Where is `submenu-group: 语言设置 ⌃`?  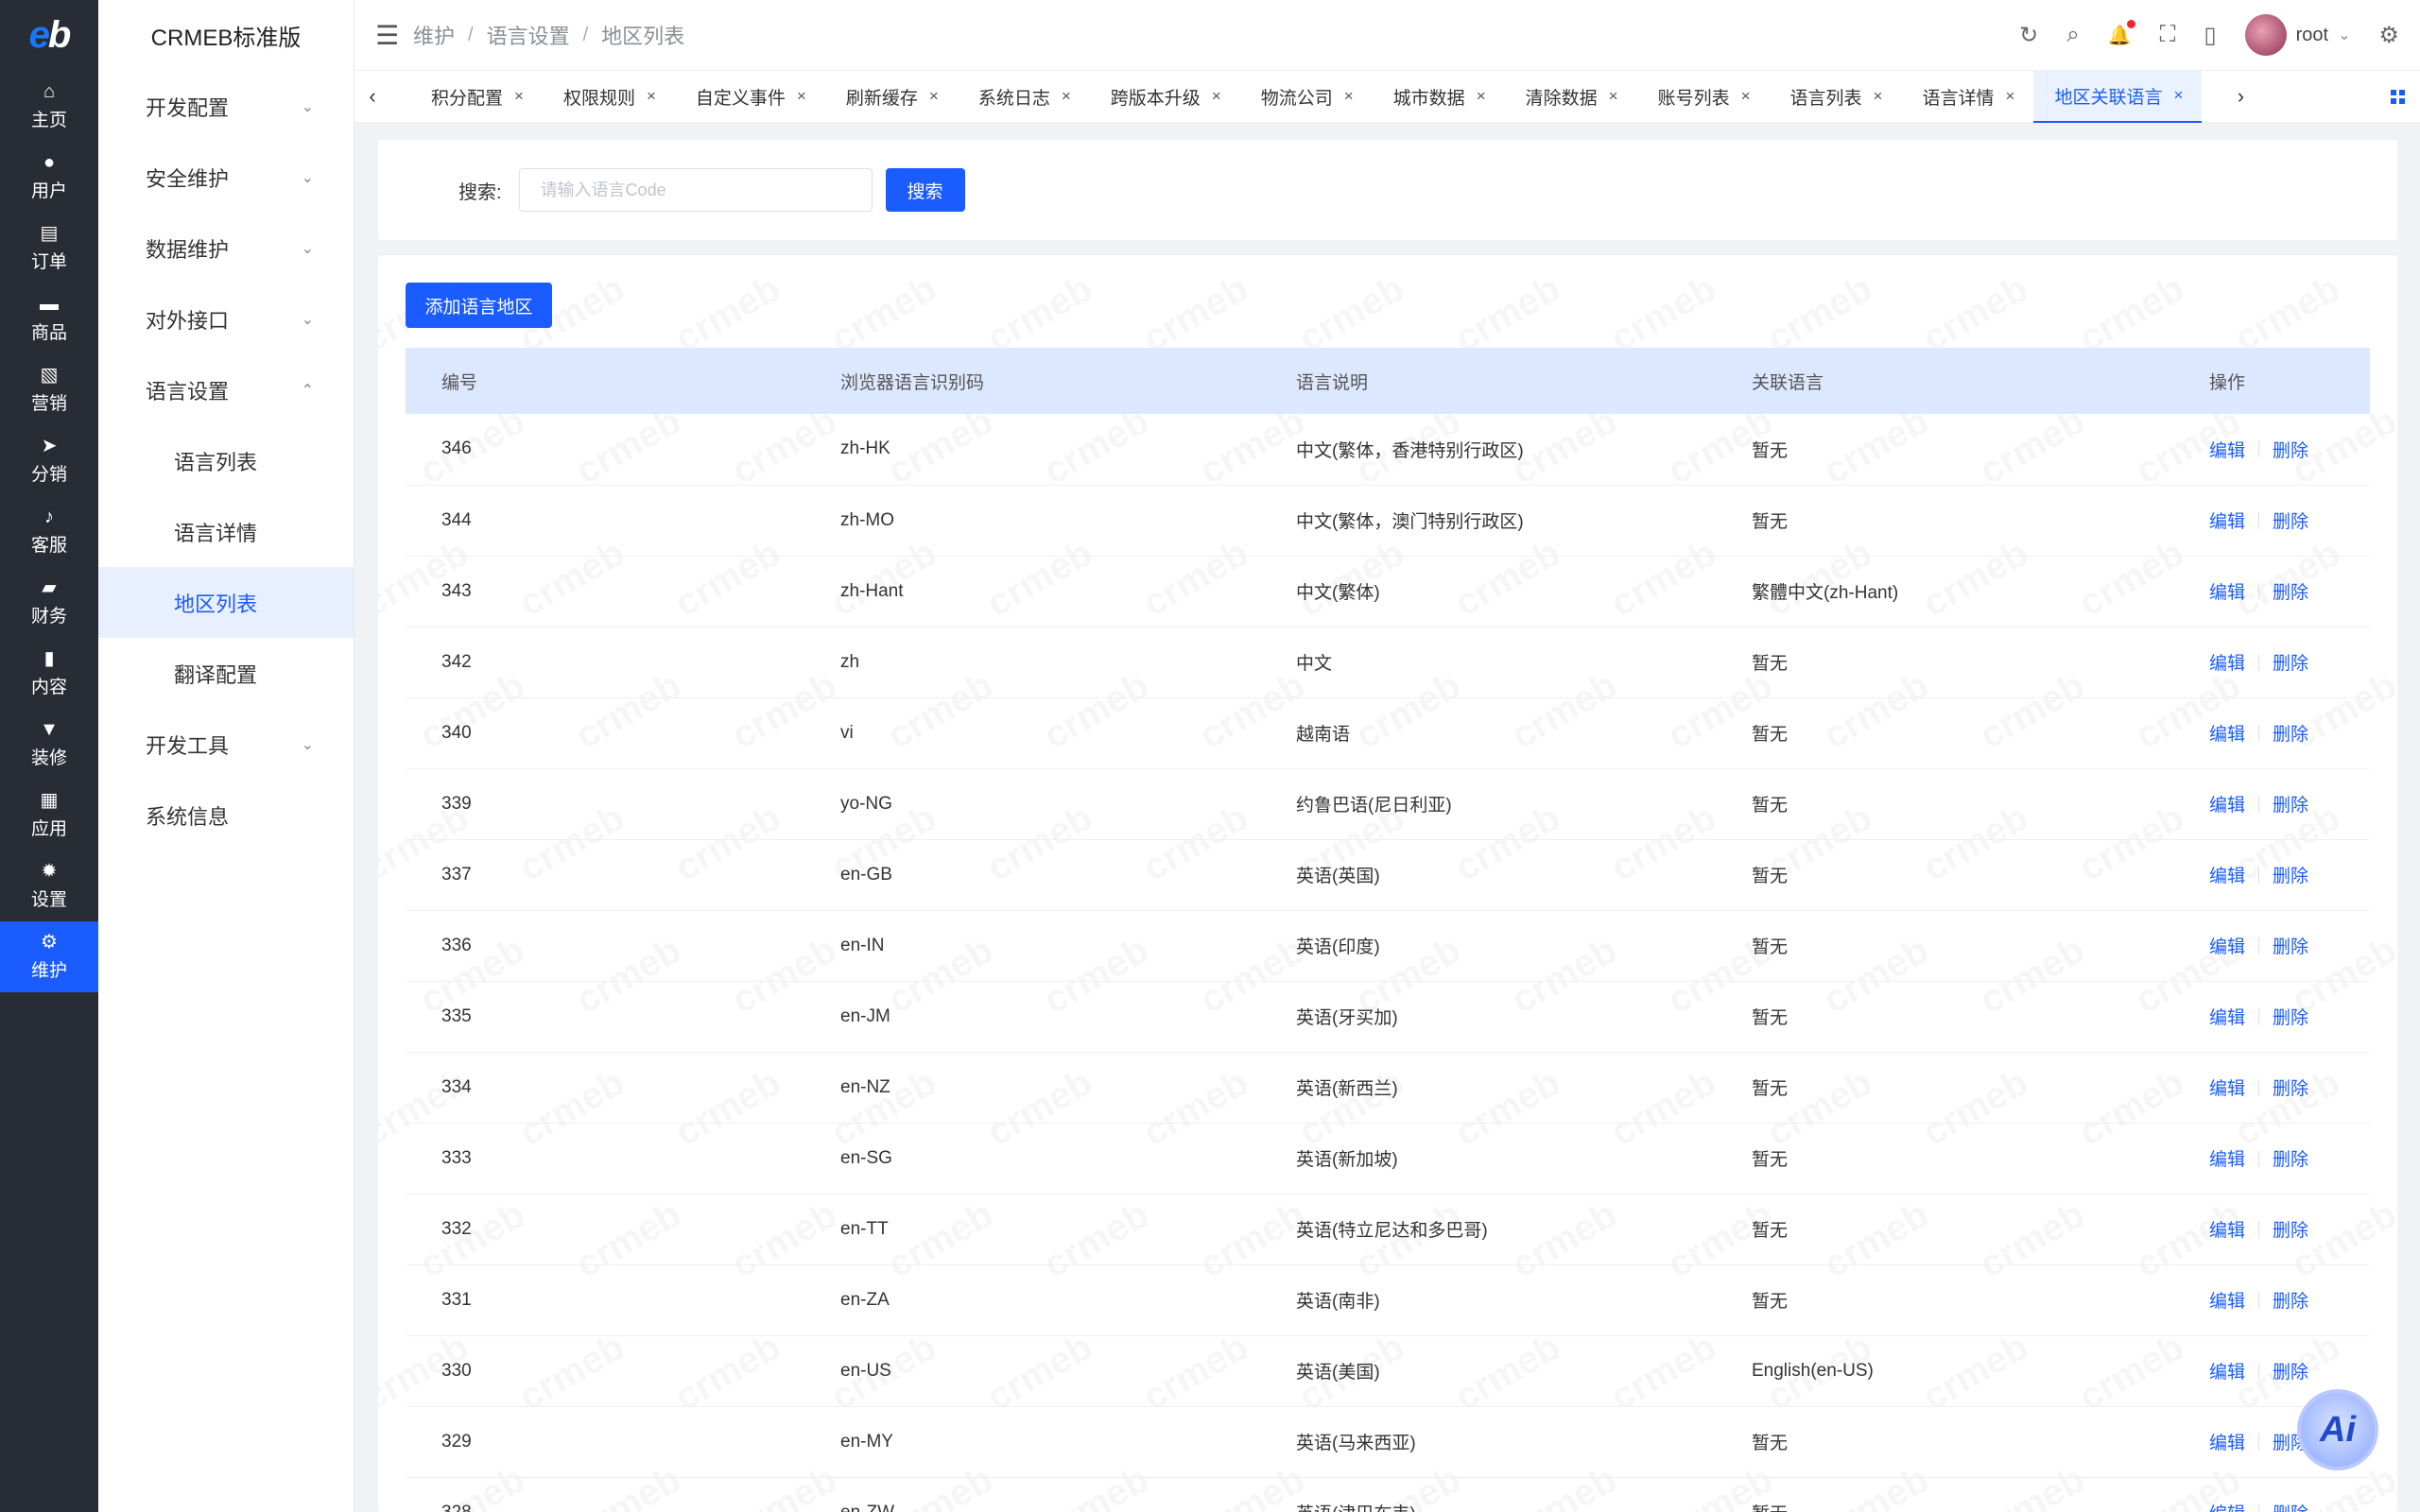 submenu-group: 语言设置 ⌃ is located at coordinates (226, 389).